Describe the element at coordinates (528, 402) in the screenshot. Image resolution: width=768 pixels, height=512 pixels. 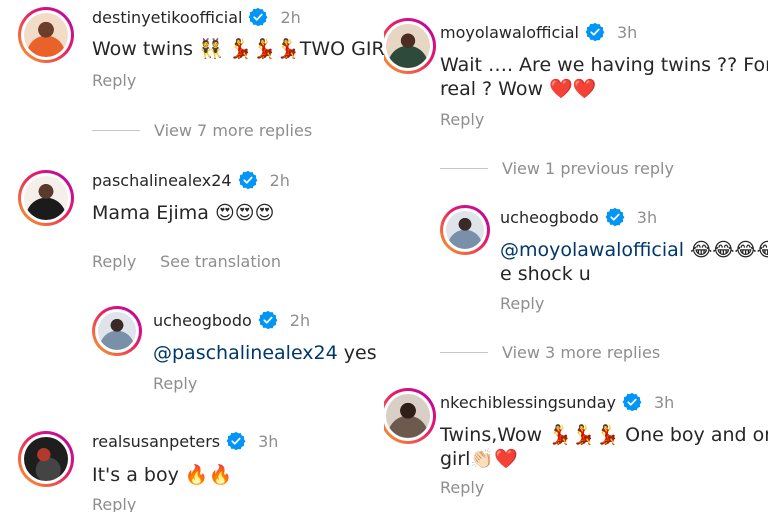
I see `comment-username: nkechiblessingsunday` at that location.